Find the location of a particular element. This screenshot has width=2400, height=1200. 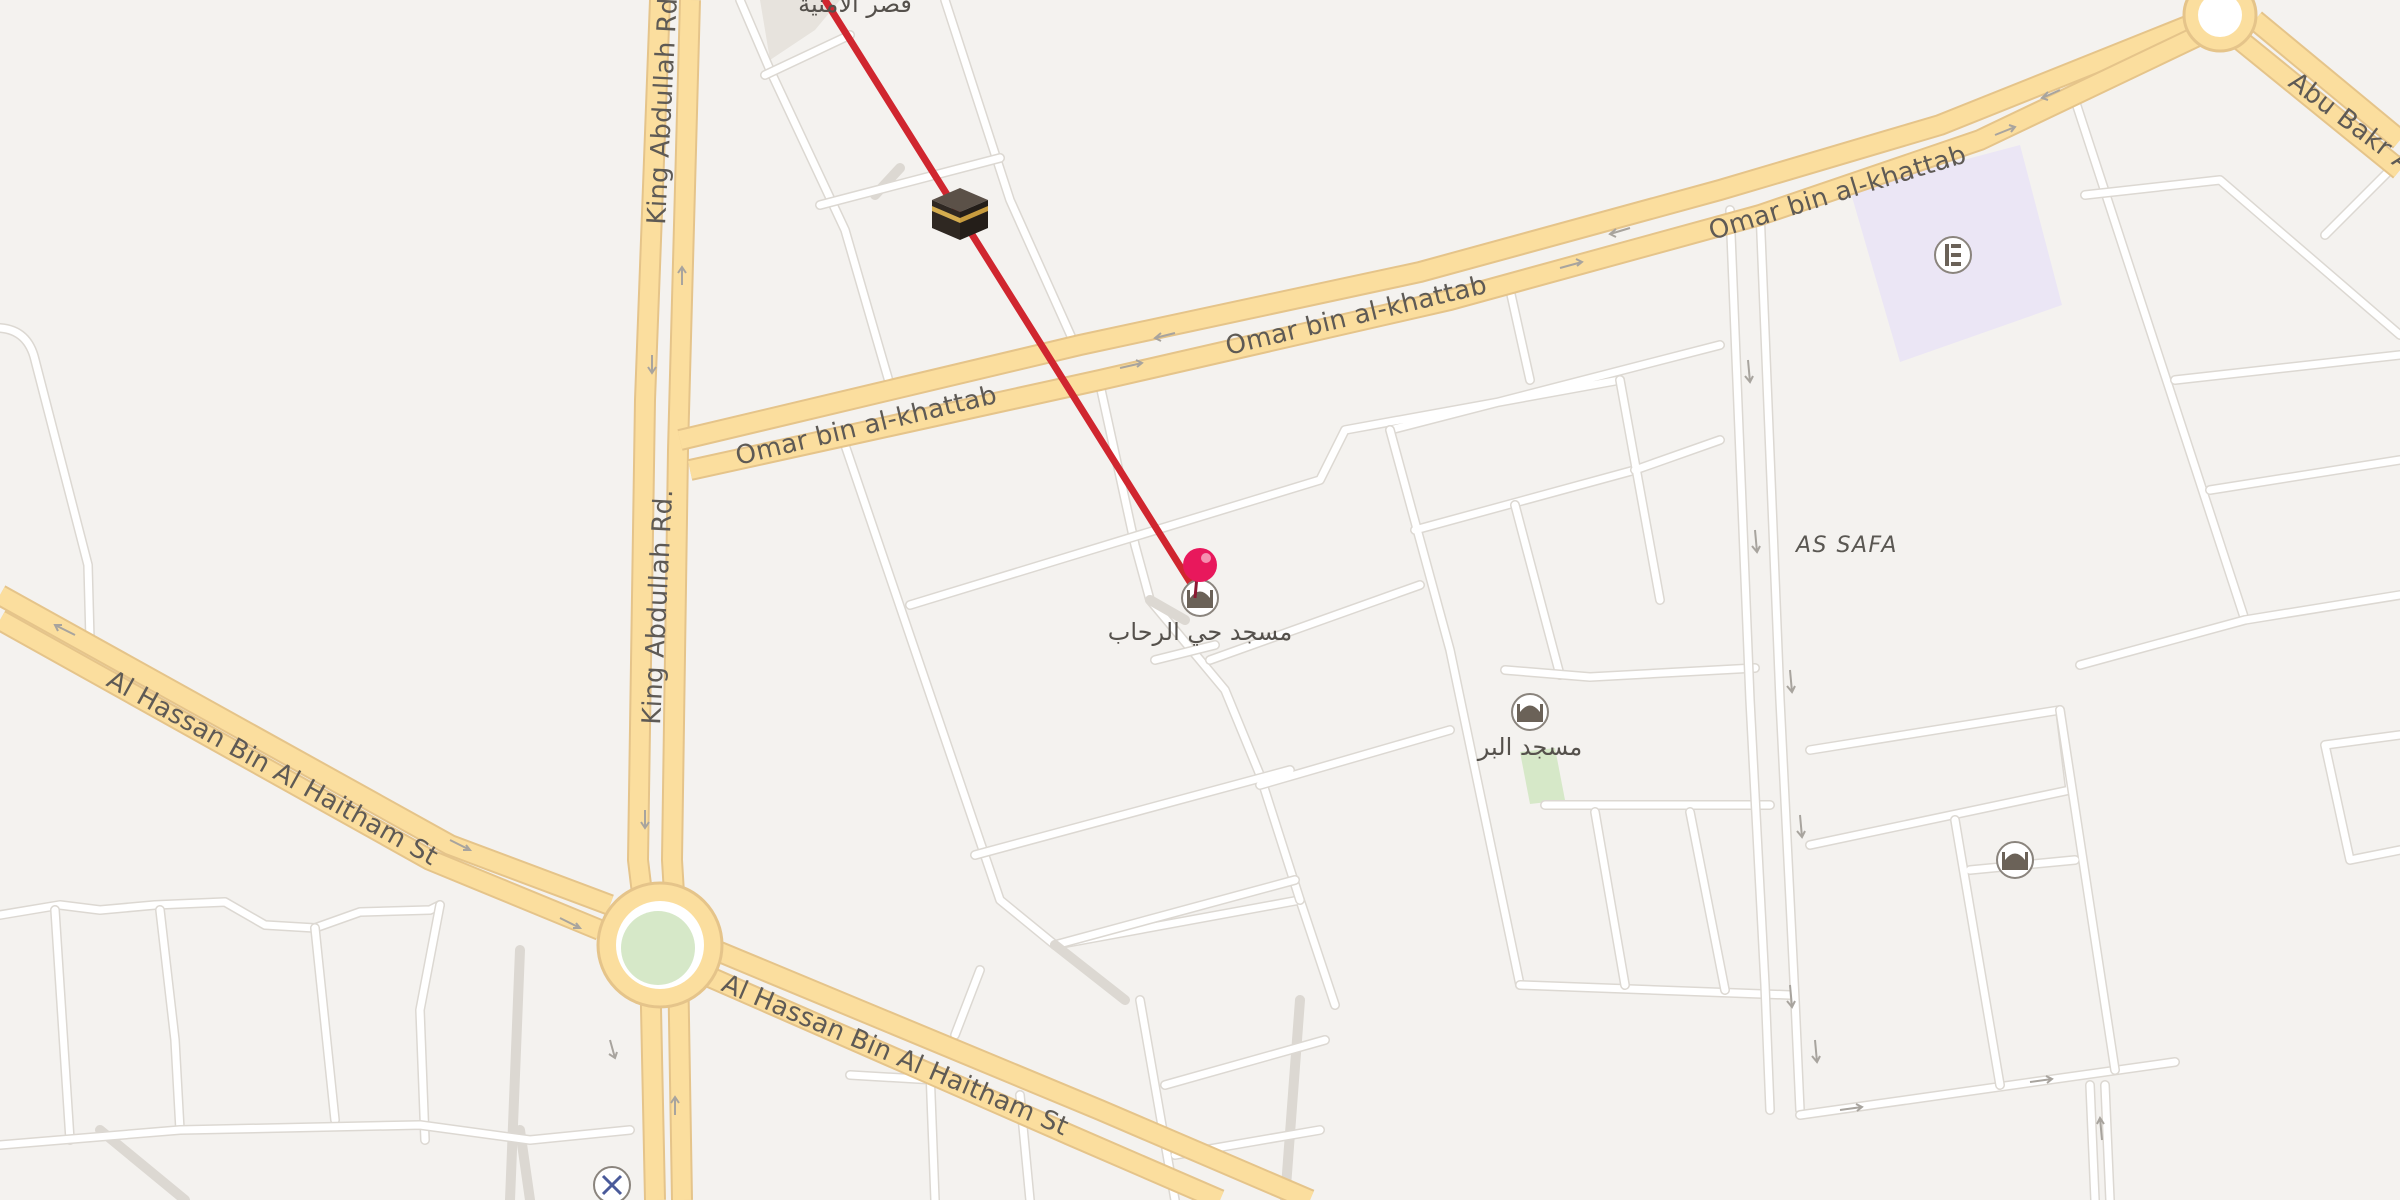

school-icon is located at coordinates (1953, 255).